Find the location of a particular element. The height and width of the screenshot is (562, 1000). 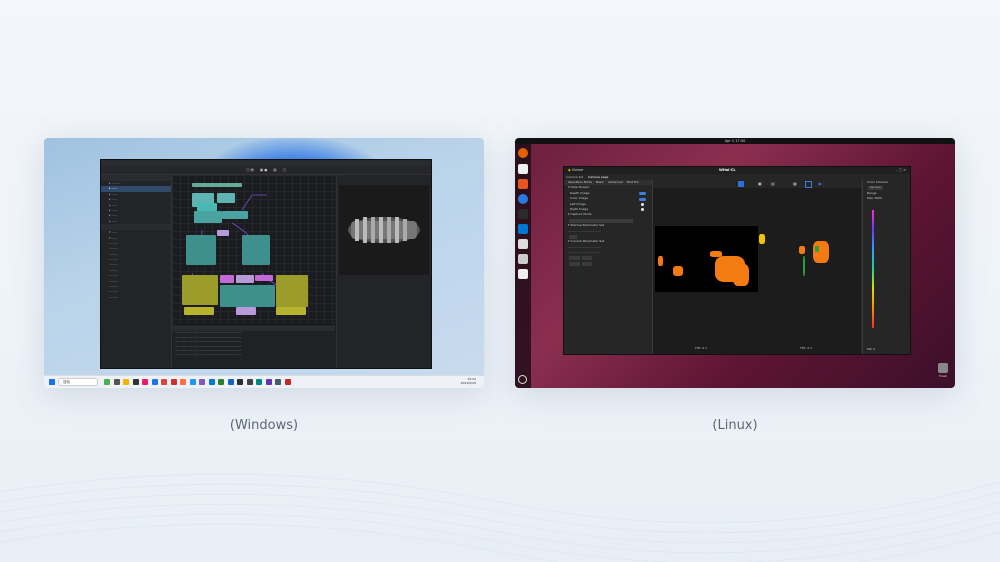

color-fps: FPS: 6.7 is located at coordinates (806, 348).